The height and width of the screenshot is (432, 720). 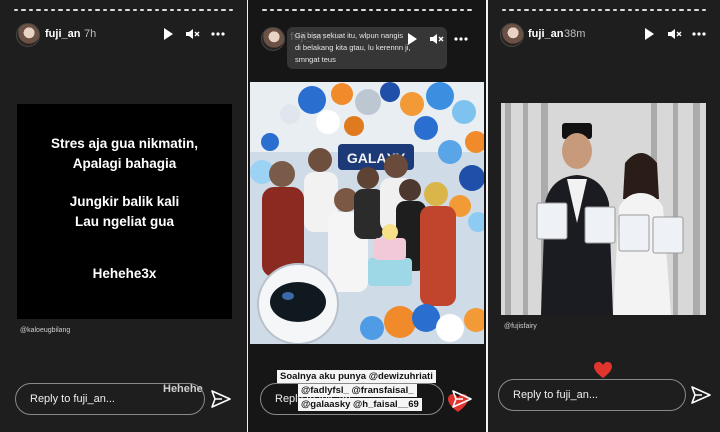 What do you see at coordinates (356, 376) in the screenshot?
I see `mention-tag-line-1: Soalnya aku punya @dewizuhriati` at bounding box center [356, 376].